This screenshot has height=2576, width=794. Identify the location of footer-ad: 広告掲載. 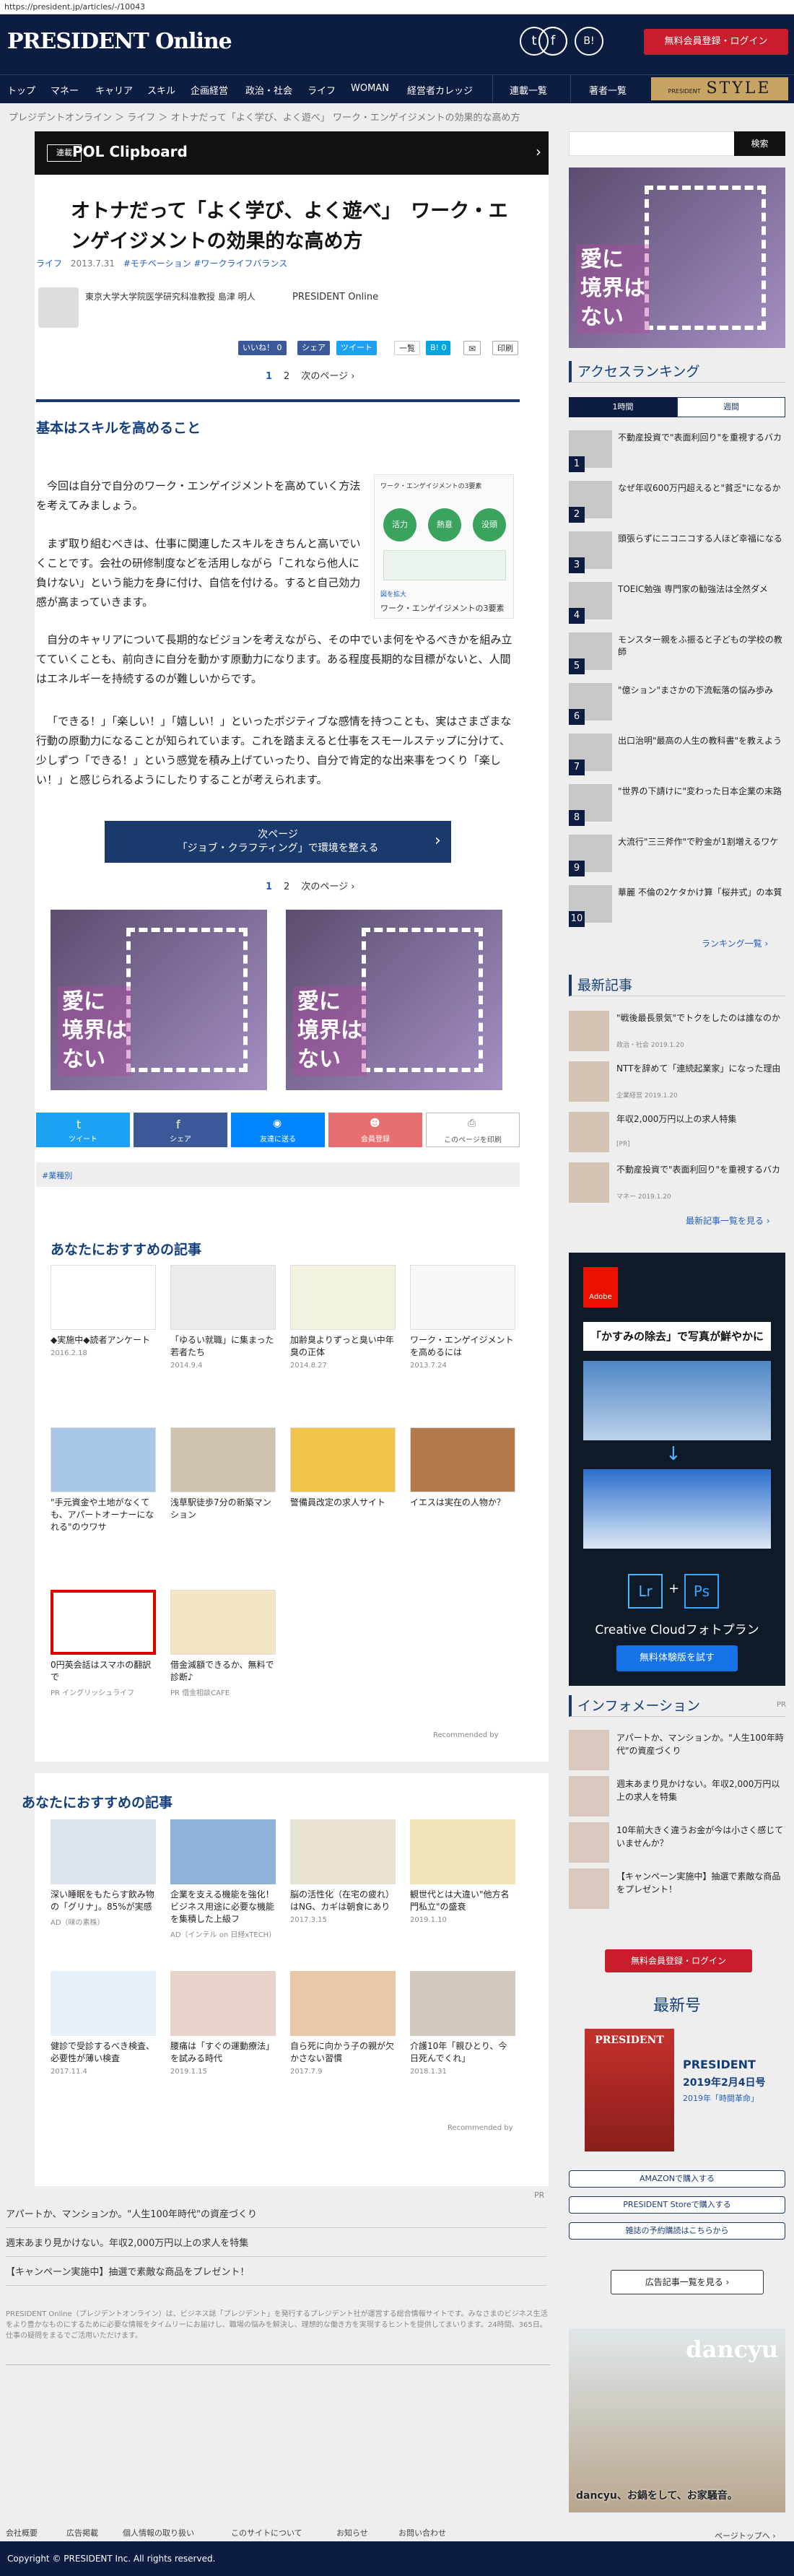
(82, 2532).